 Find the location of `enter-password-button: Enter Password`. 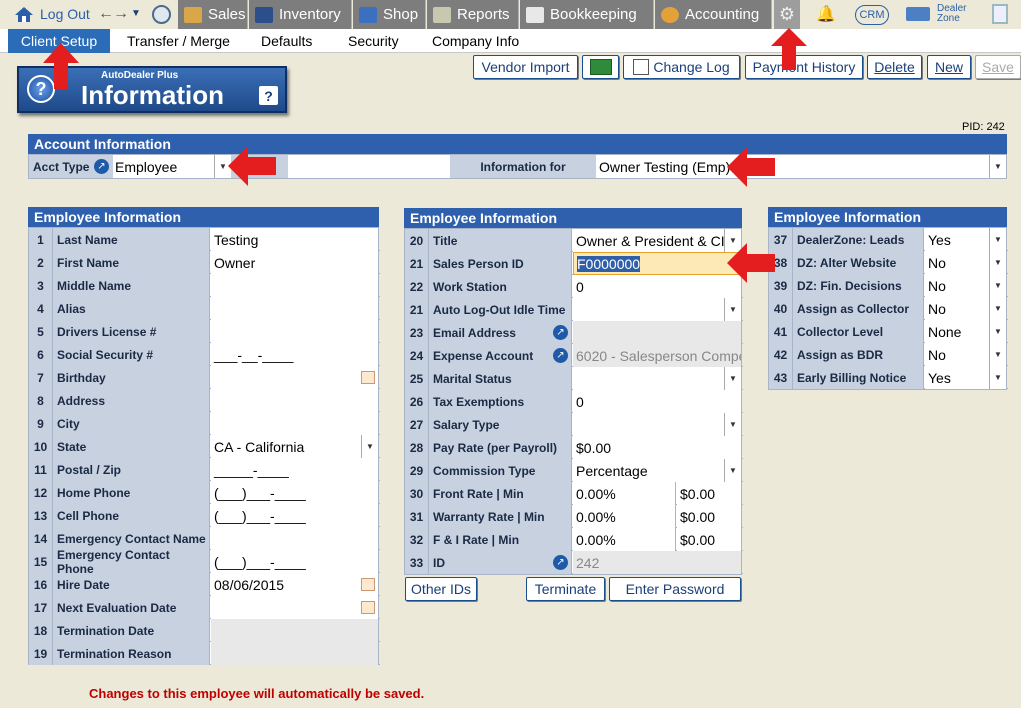

enter-password-button: Enter Password is located at coordinates (675, 589).